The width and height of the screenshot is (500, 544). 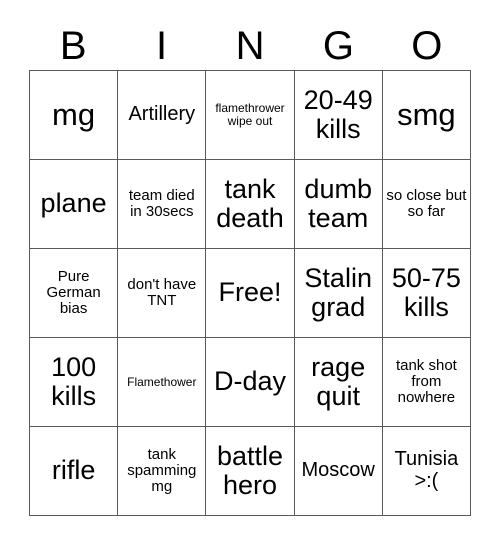 I want to click on bingo-cell-text: mg, so click(x=74, y=115).